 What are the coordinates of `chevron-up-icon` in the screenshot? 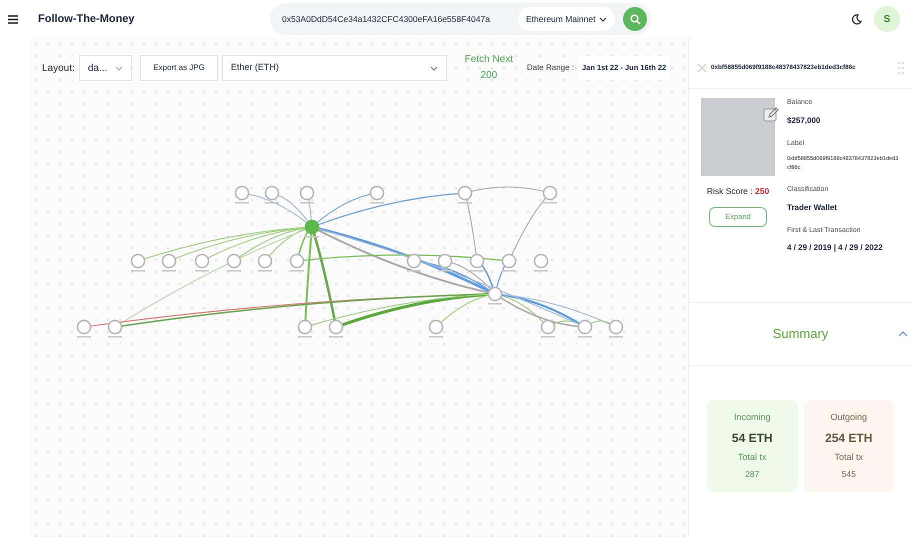 It's located at (903, 334).